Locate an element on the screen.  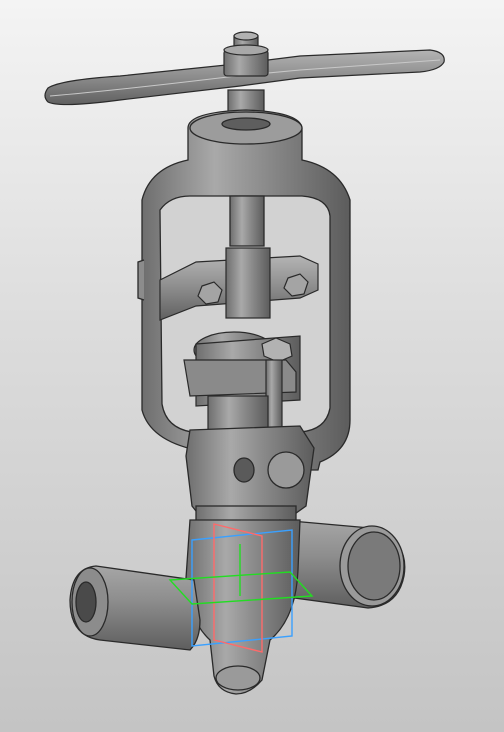
valve-body is located at coordinates (243, 607).